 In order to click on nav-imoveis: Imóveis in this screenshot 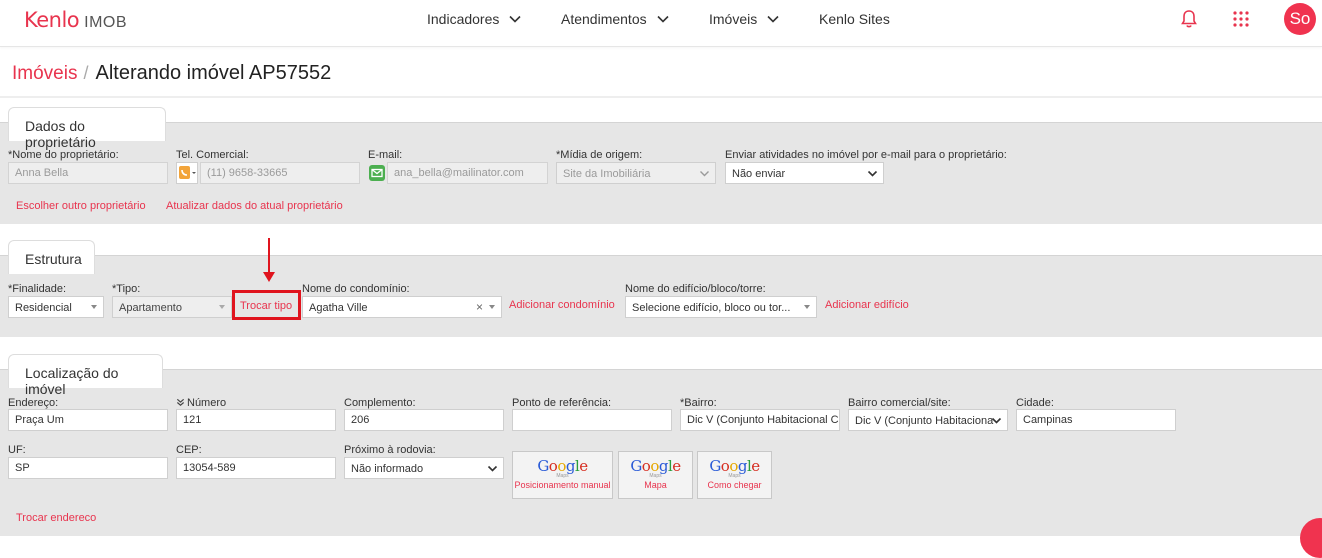, I will do `click(744, 19)`.